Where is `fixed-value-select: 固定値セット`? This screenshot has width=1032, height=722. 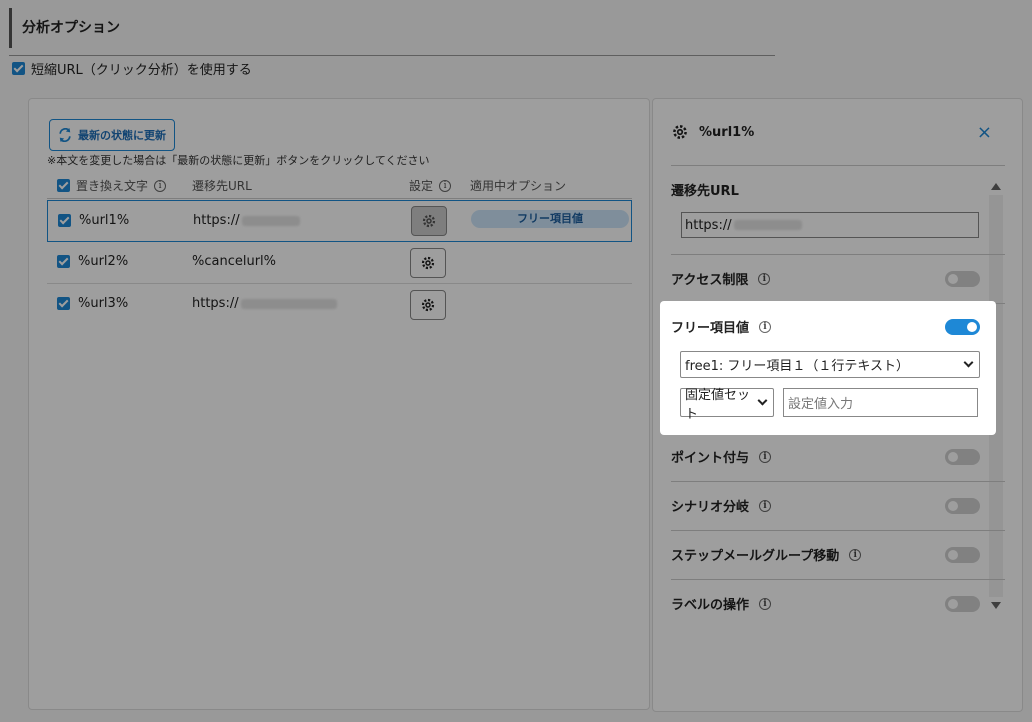
fixed-value-select: 固定値セット is located at coordinates (727, 405).